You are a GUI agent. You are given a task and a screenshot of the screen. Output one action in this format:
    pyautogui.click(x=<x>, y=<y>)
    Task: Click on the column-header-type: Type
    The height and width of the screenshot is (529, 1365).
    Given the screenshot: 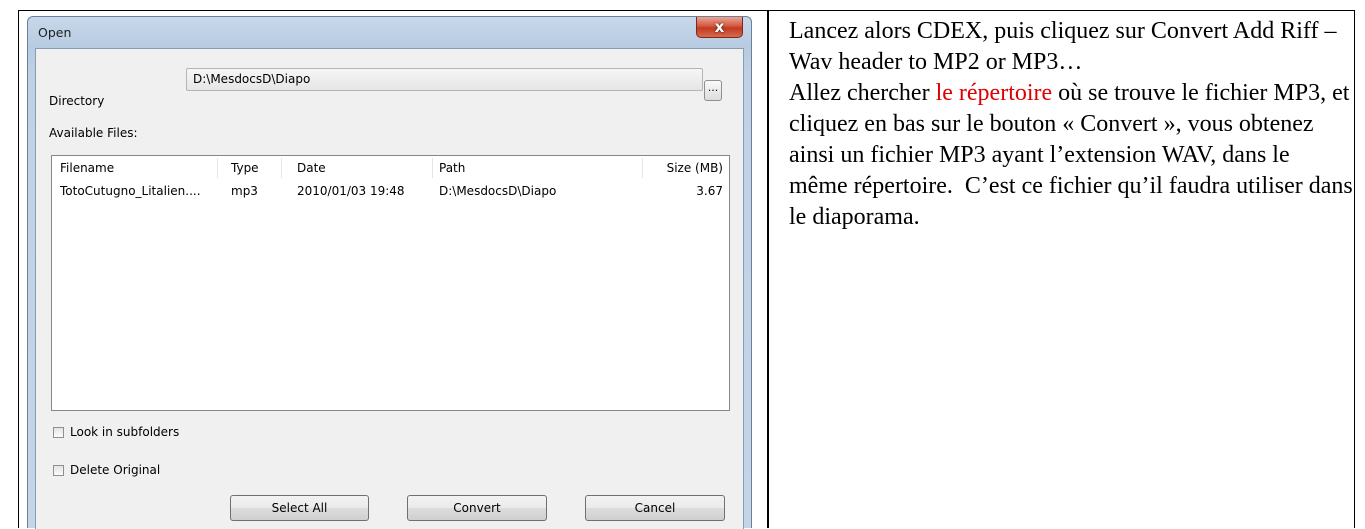 What is the action you would take?
    pyautogui.click(x=245, y=168)
    